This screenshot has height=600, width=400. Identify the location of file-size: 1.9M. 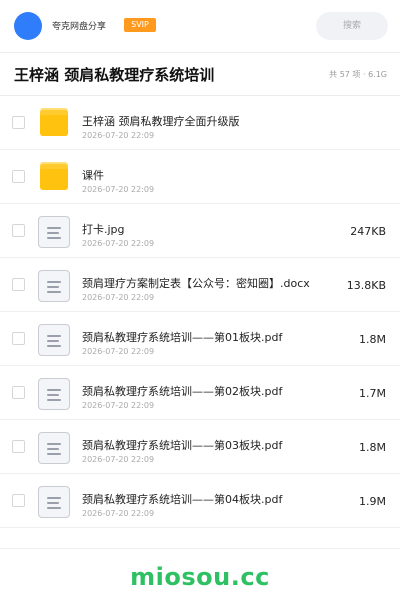
(372, 501).